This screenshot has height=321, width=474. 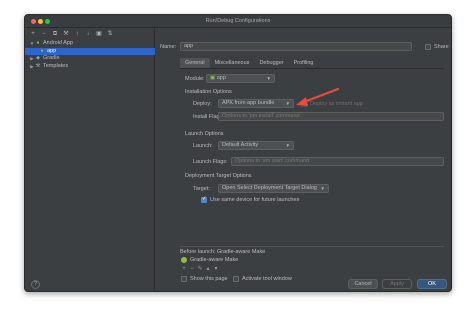 What do you see at coordinates (312, 246) in the screenshot?
I see `before-launch-divider` at bounding box center [312, 246].